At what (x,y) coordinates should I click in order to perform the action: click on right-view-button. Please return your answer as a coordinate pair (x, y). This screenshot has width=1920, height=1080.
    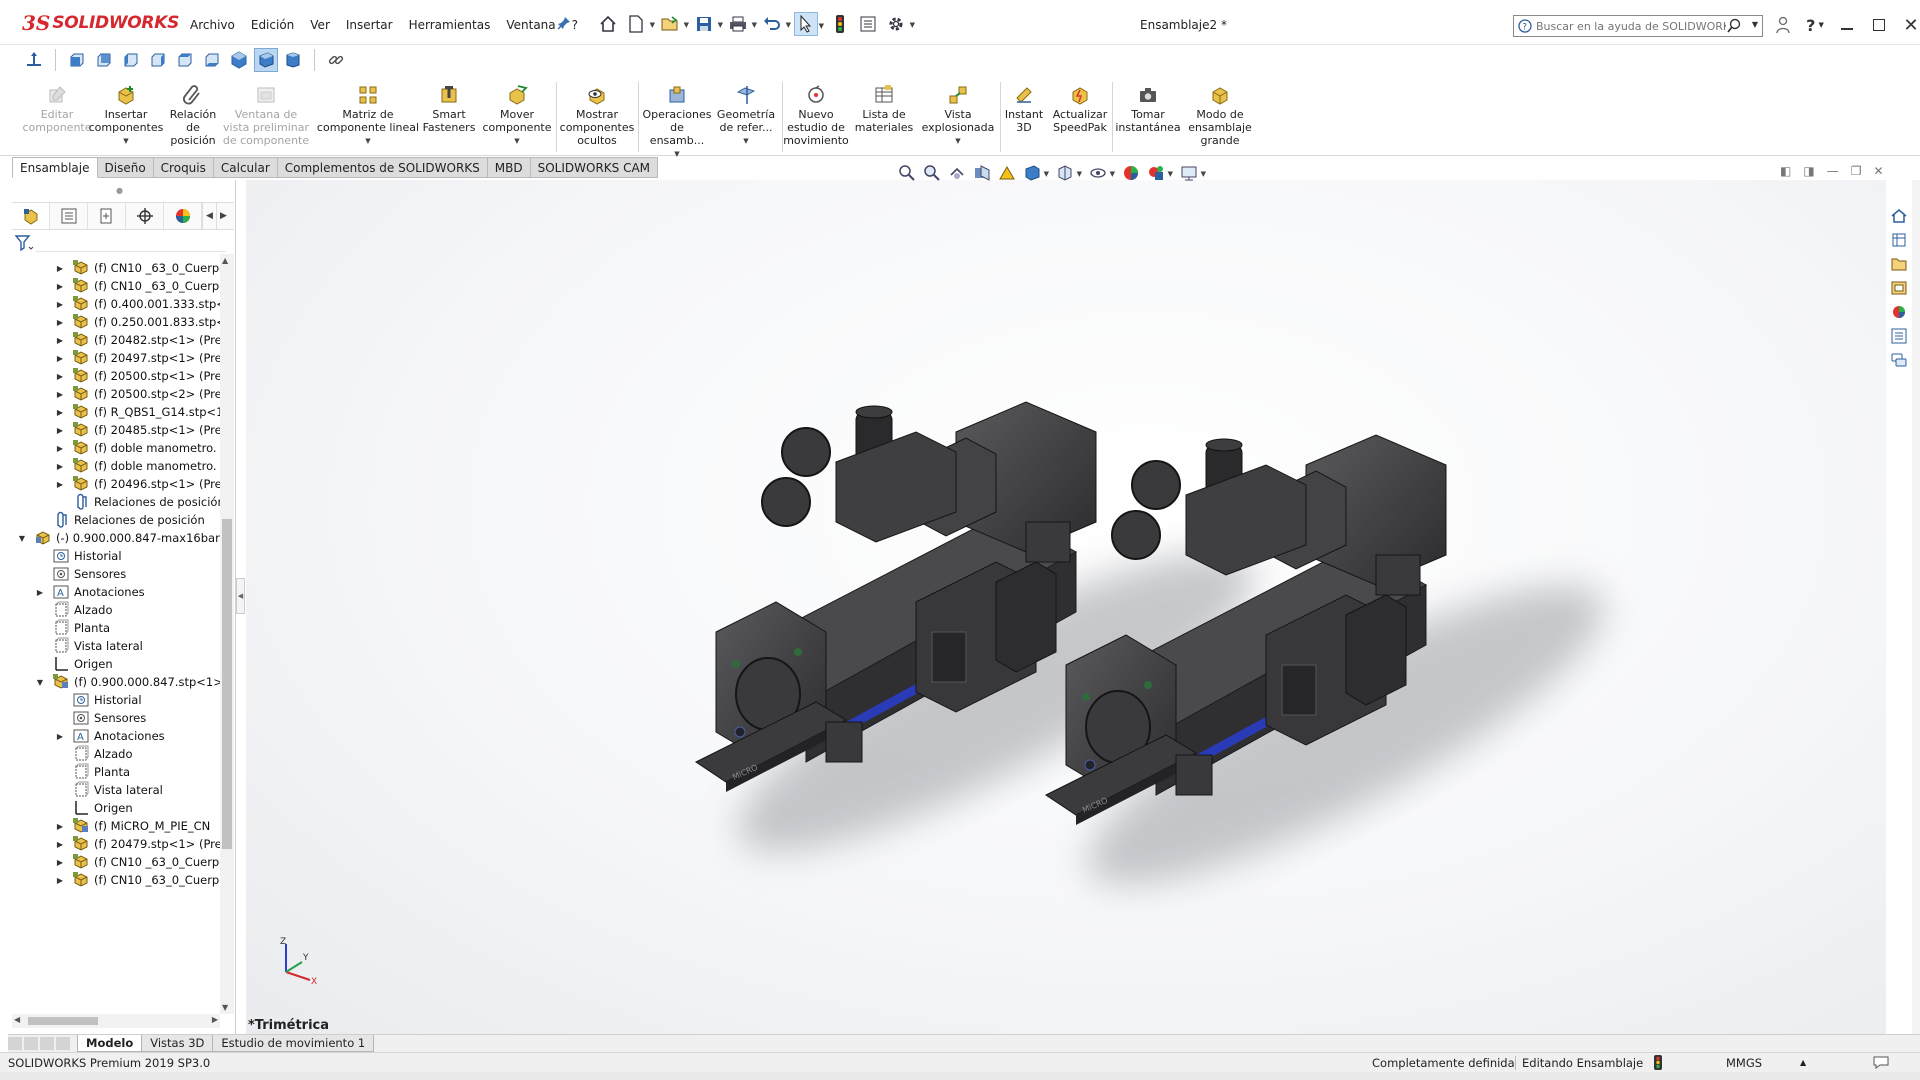
    Looking at the image, I should click on (158, 60).